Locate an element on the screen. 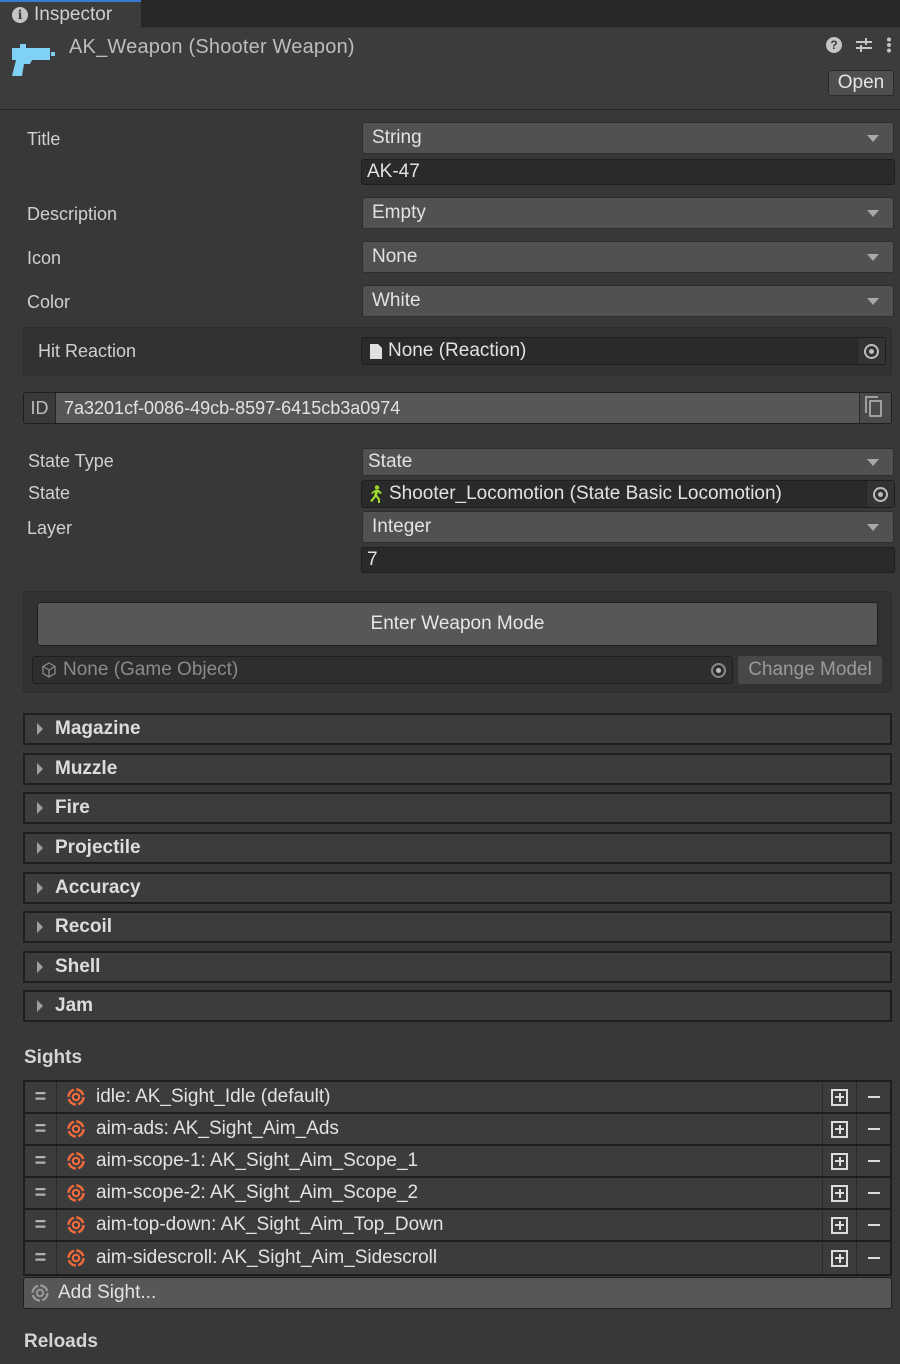  copy-icon is located at coordinates (873, 406).